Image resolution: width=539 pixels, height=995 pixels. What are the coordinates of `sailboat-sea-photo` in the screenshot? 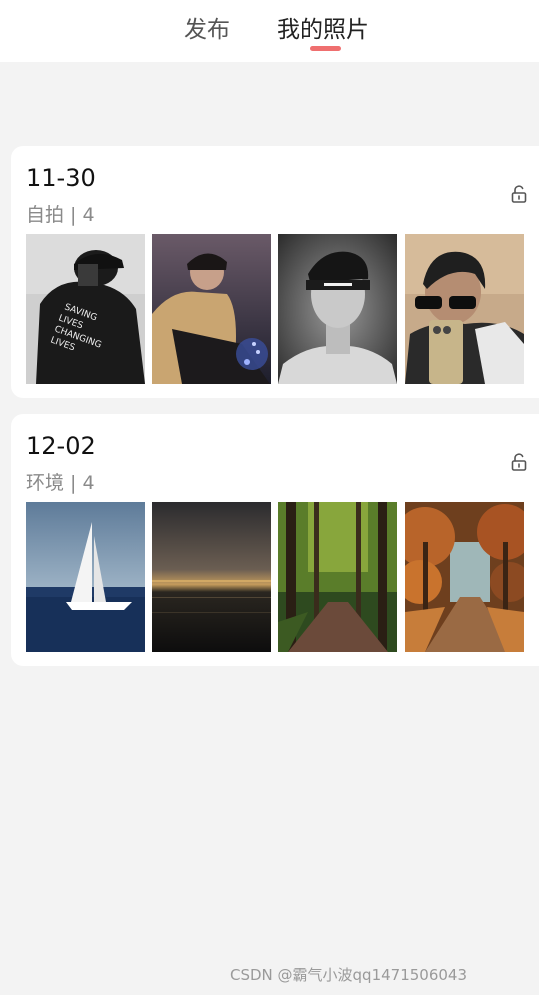 It's located at (85, 577).